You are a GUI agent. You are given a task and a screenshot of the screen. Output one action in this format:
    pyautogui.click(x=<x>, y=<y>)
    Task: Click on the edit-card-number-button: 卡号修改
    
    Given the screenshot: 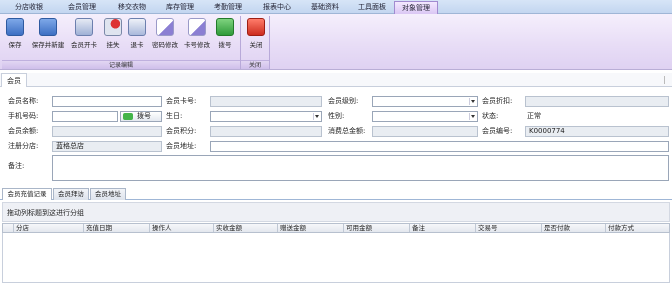 What is the action you would take?
    pyautogui.click(x=197, y=38)
    